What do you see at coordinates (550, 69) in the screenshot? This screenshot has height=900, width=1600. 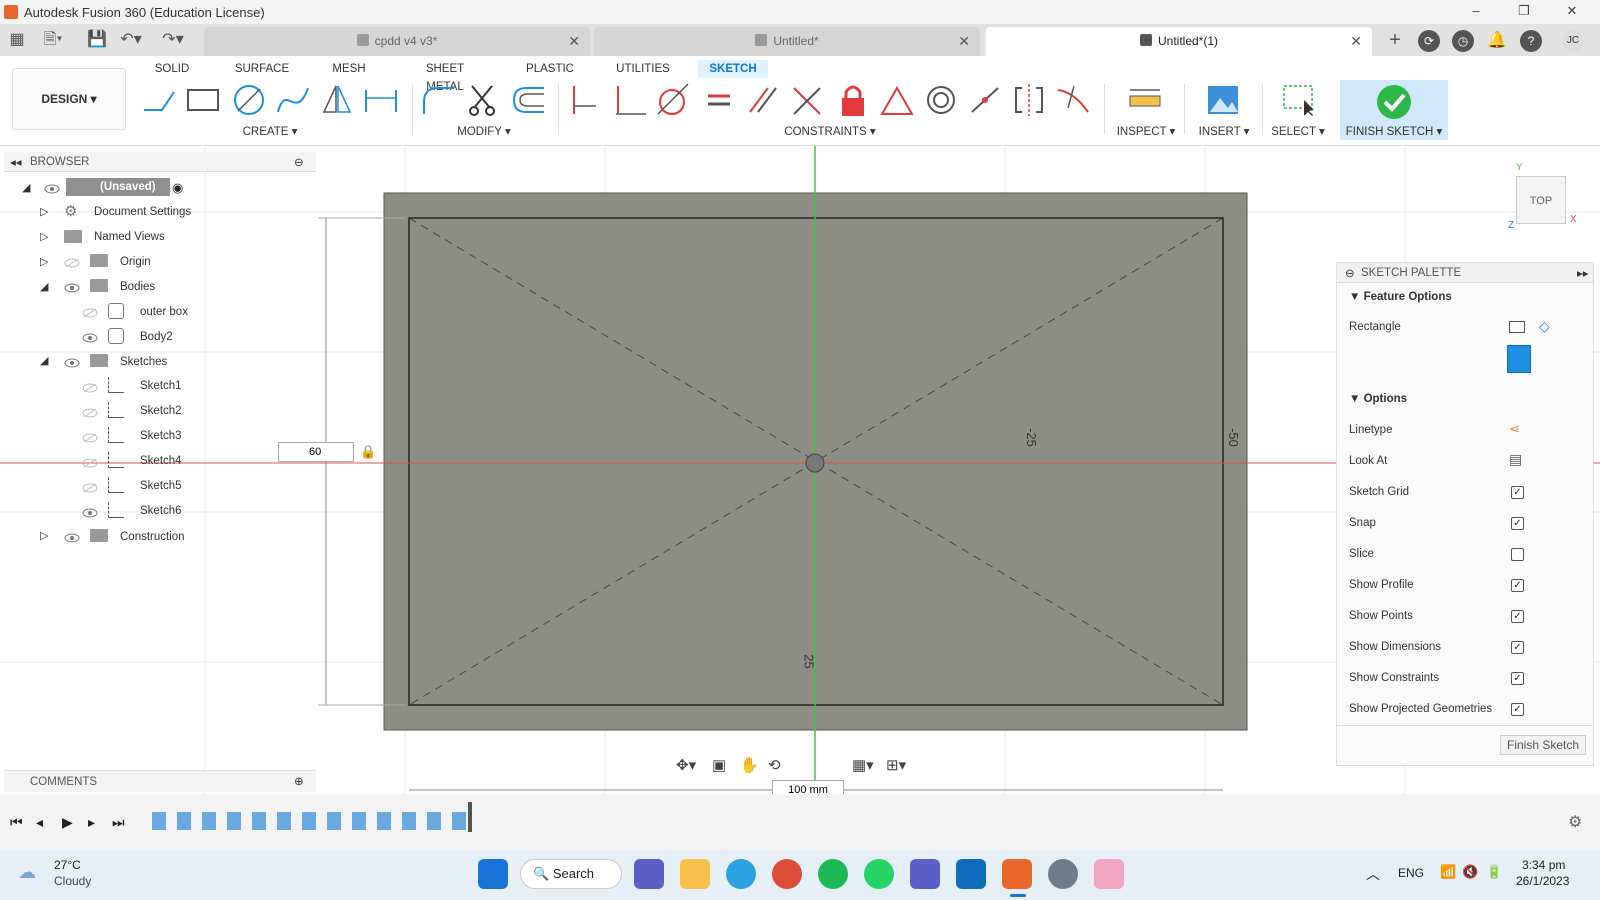 I see `tab-plastic: PLASTIC` at bounding box center [550, 69].